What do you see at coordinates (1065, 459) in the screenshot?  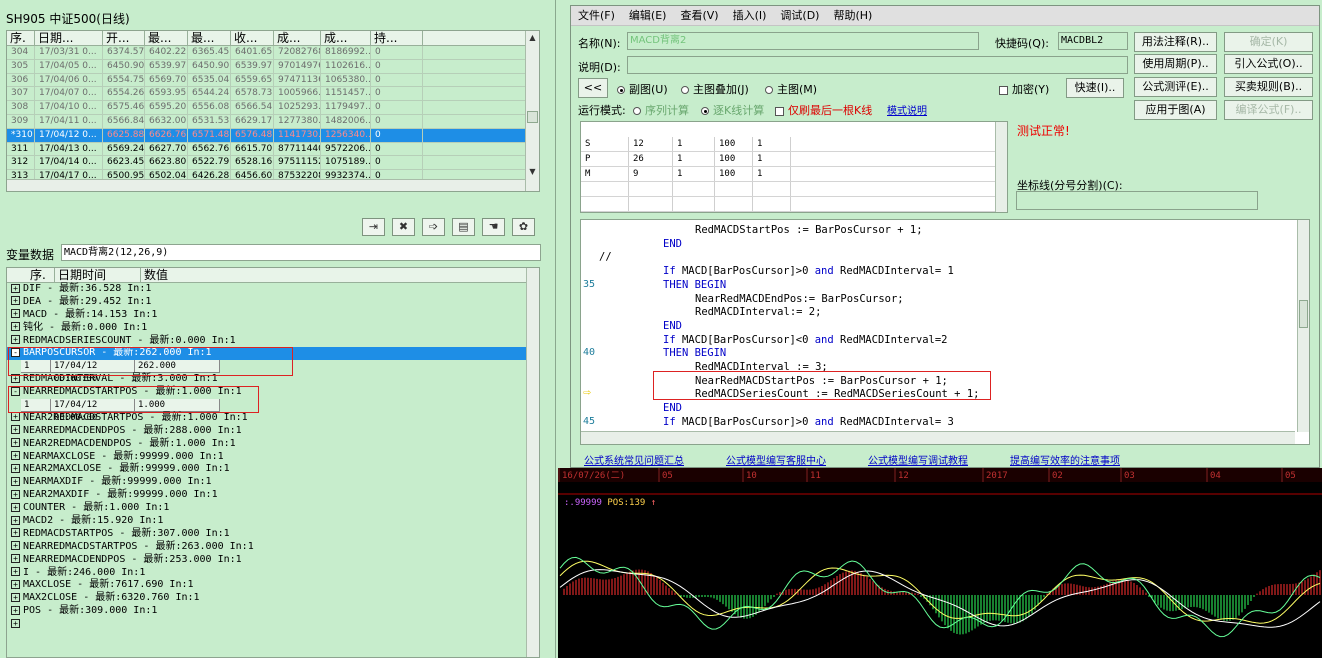 I see `help-link: 提高编写效率的注意事项` at bounding box center [1065, 459].